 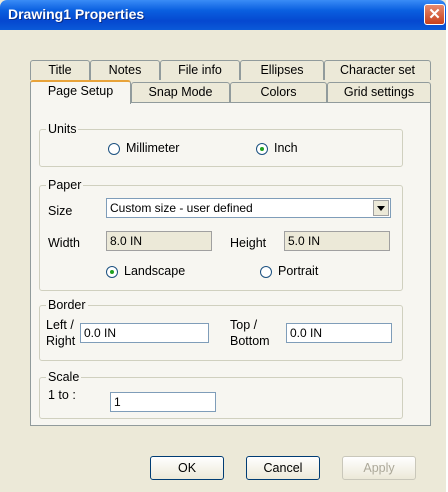 I want to click on tab-file-info: File info, so click(x=200, y=70).